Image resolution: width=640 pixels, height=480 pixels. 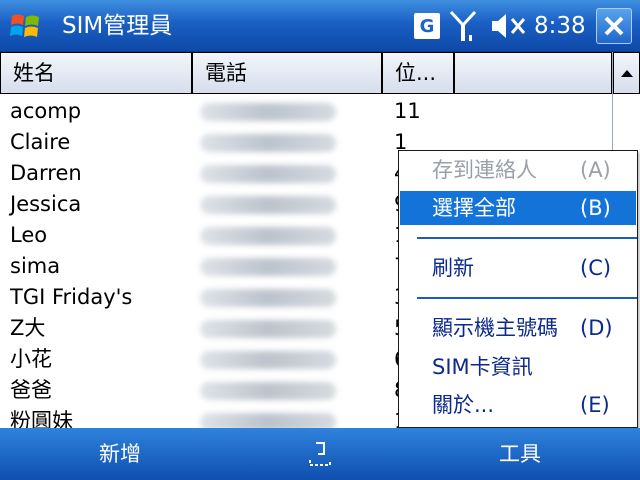 What do you see at coordinates (31, 359) in the screenshot?
I see `contact-name: 小花` at bounding box center [31, 359].